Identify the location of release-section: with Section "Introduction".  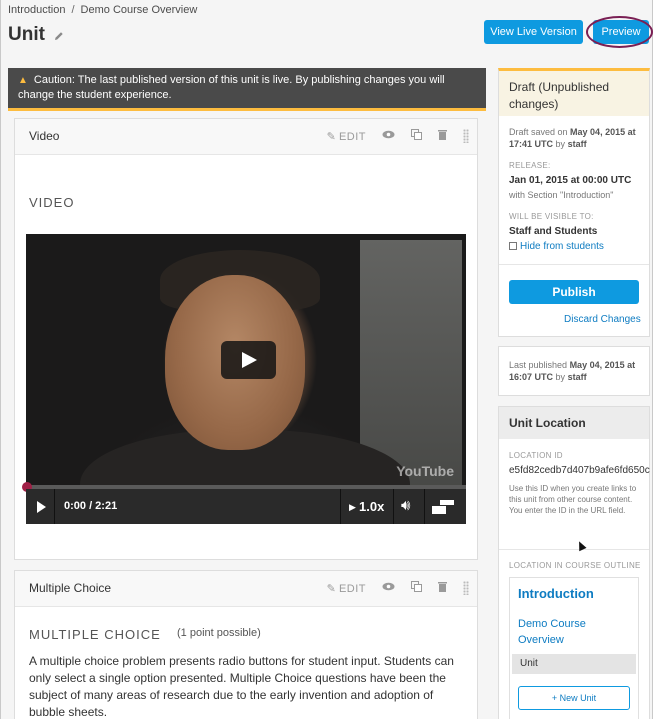
(561, 195).